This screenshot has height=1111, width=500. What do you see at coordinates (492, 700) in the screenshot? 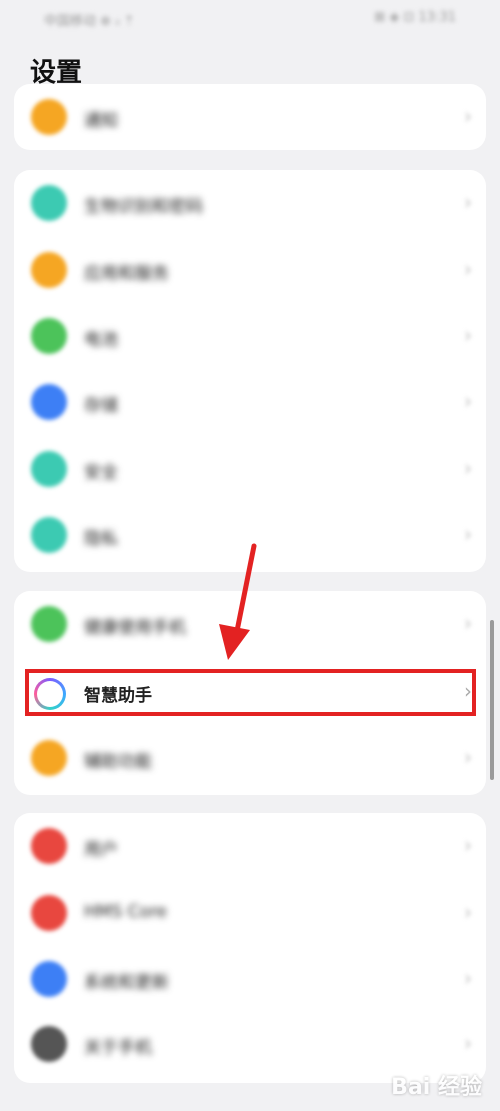
I see `scrollbar` at bounding box center [492, 700].